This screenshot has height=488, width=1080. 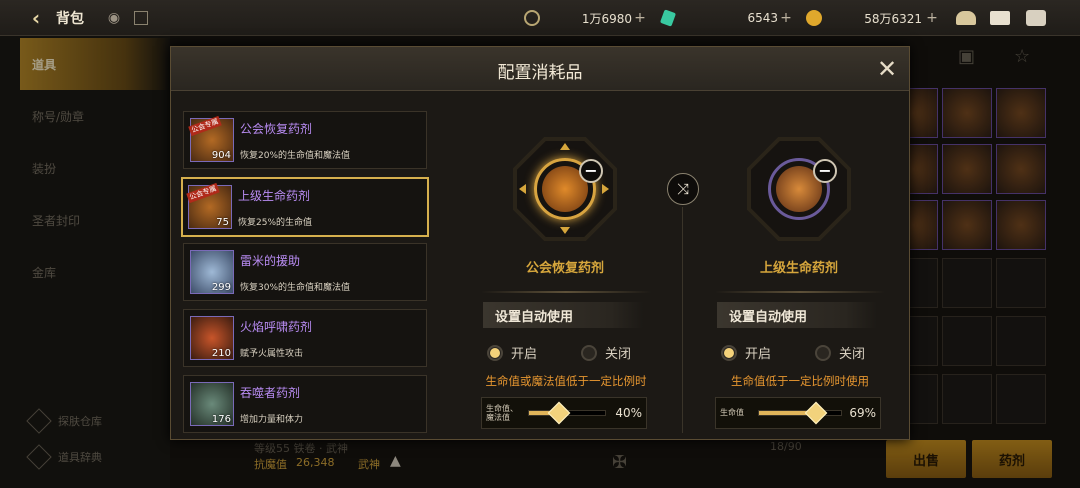 I want to click on remove-slot-2-button: −, so click(x=825, y=171).